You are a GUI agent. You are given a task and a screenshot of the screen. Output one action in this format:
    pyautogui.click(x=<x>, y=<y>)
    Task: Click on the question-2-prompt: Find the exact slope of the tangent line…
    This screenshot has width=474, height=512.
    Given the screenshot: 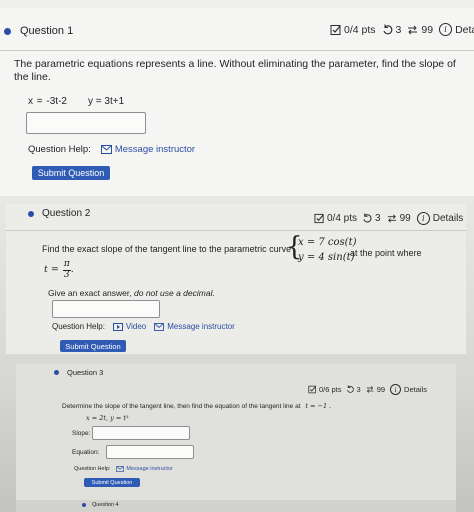 What is the action you would take?
    pyautogui.click(x=167, y=249)
    